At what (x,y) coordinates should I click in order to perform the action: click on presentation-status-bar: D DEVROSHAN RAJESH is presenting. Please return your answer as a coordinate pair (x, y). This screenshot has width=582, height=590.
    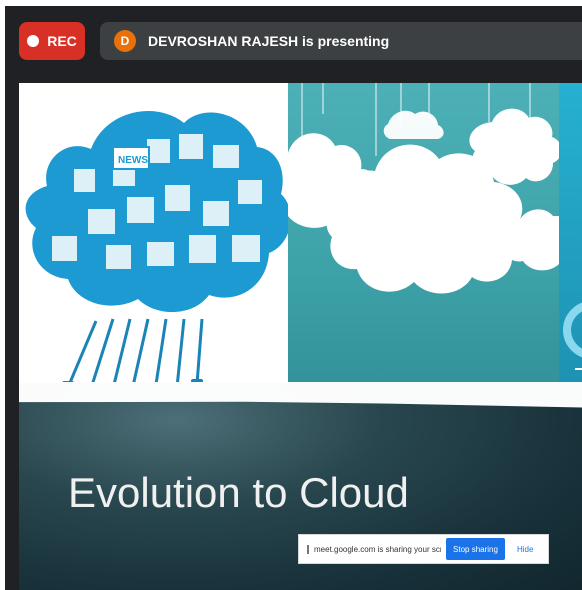
    Looking at the image, I should click on (341, 41).